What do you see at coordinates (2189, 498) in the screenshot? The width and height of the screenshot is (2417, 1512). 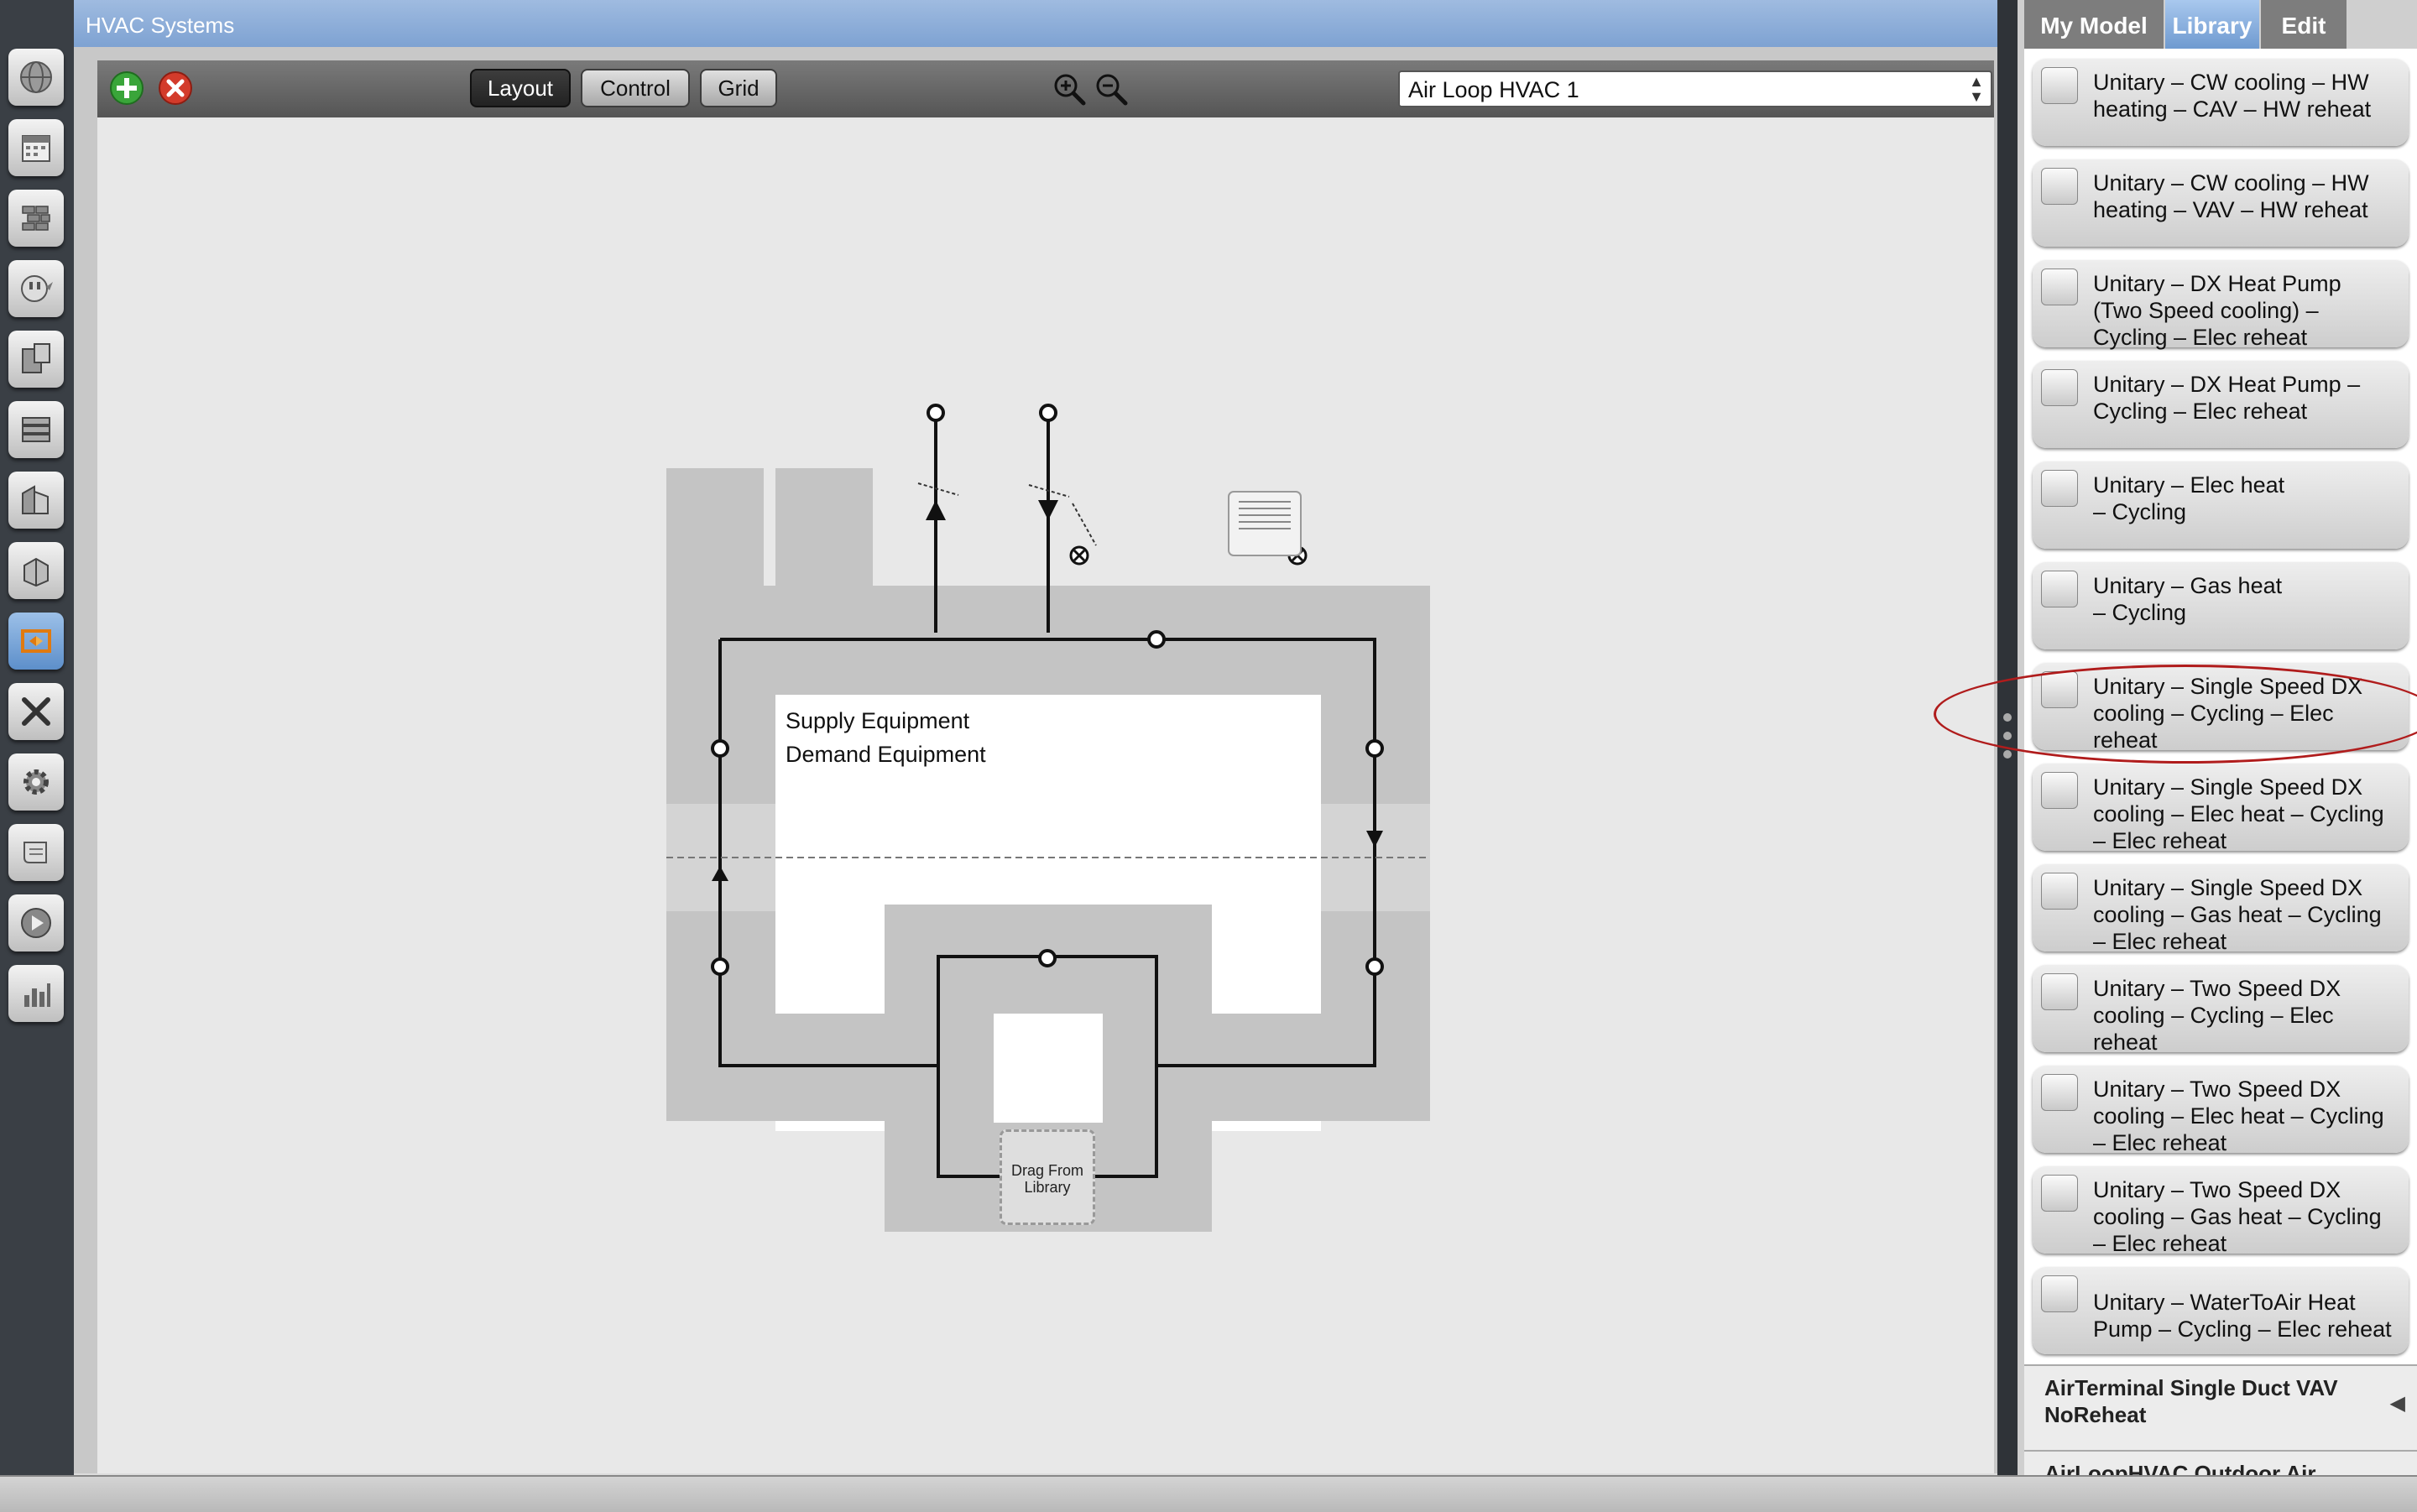 I see `library-item-label: Unitary – Elec heat – Cycling` at bounding box center [2189, 498].